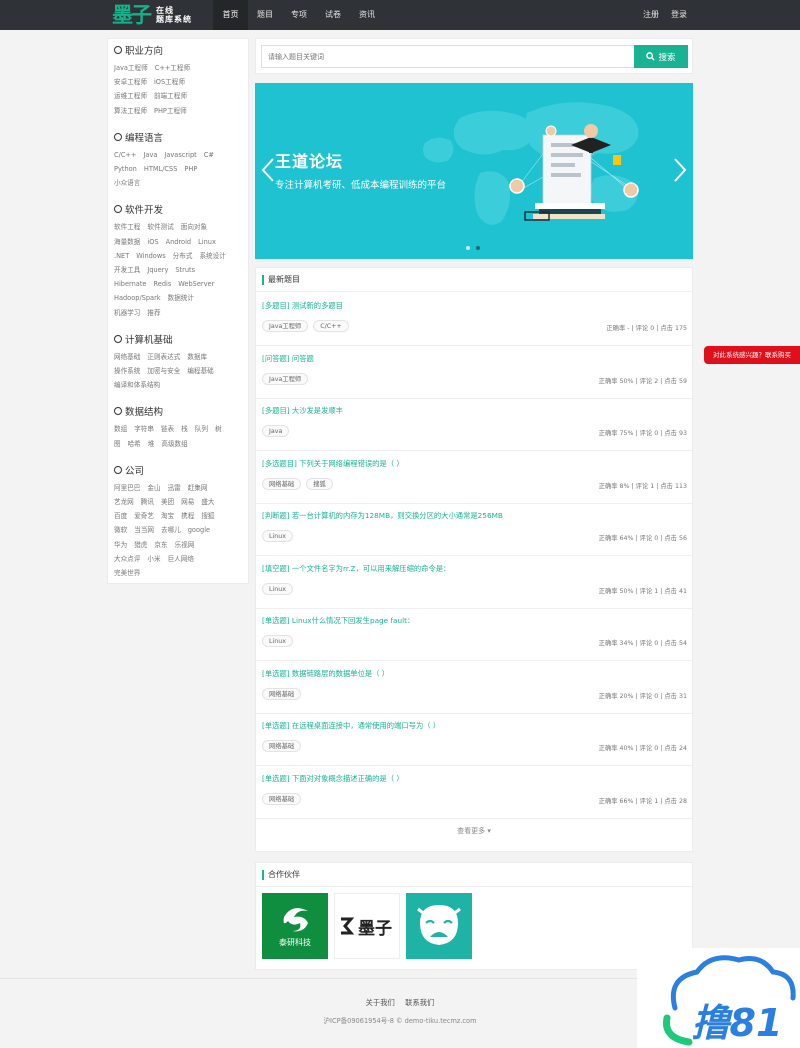 Image resolution: width=800 pixels, height=1048 pixels. What do you see at coordinates (127, 183) in the screenshot?
I see `category-tag-link: 小众语言` at bounding box center [127, 183].